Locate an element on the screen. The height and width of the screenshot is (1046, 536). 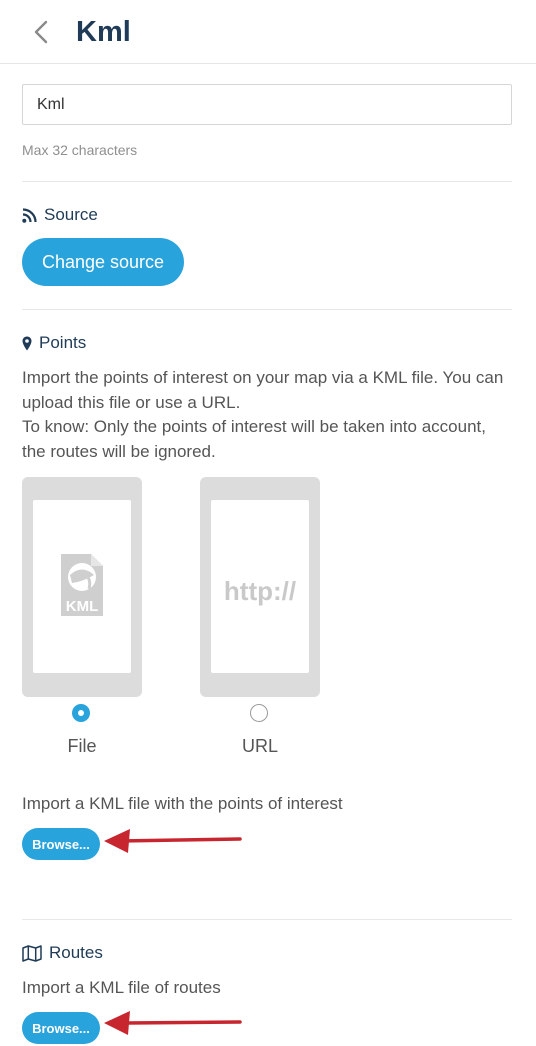
points-title-label: Points is located at coordinates (63, 342).